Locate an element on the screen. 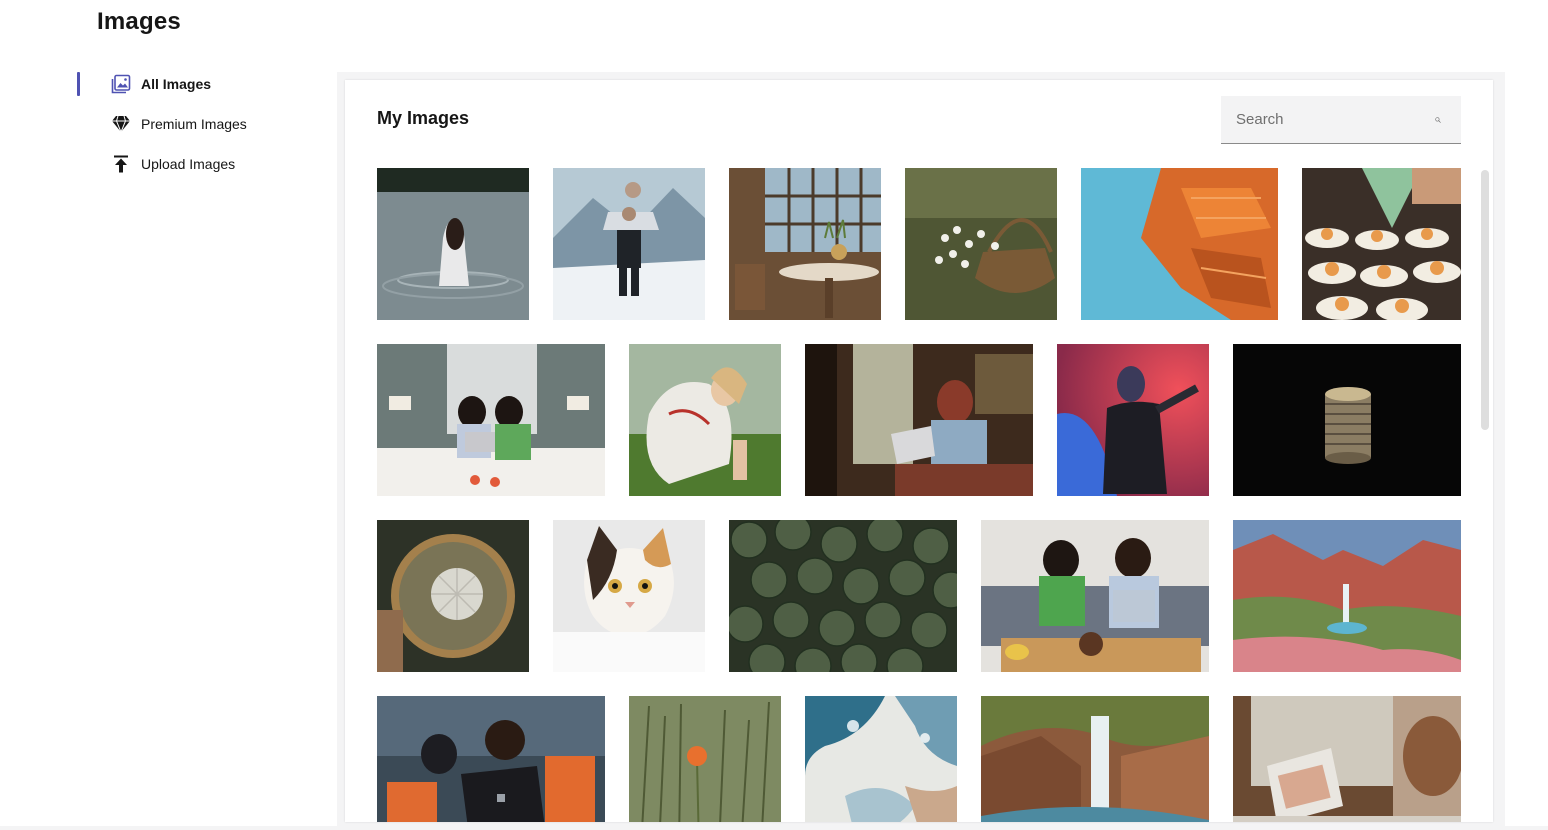 This screenshot has height=830, width=1548. gallery-image-woman-in-lake is located at coordinates (453, 244).